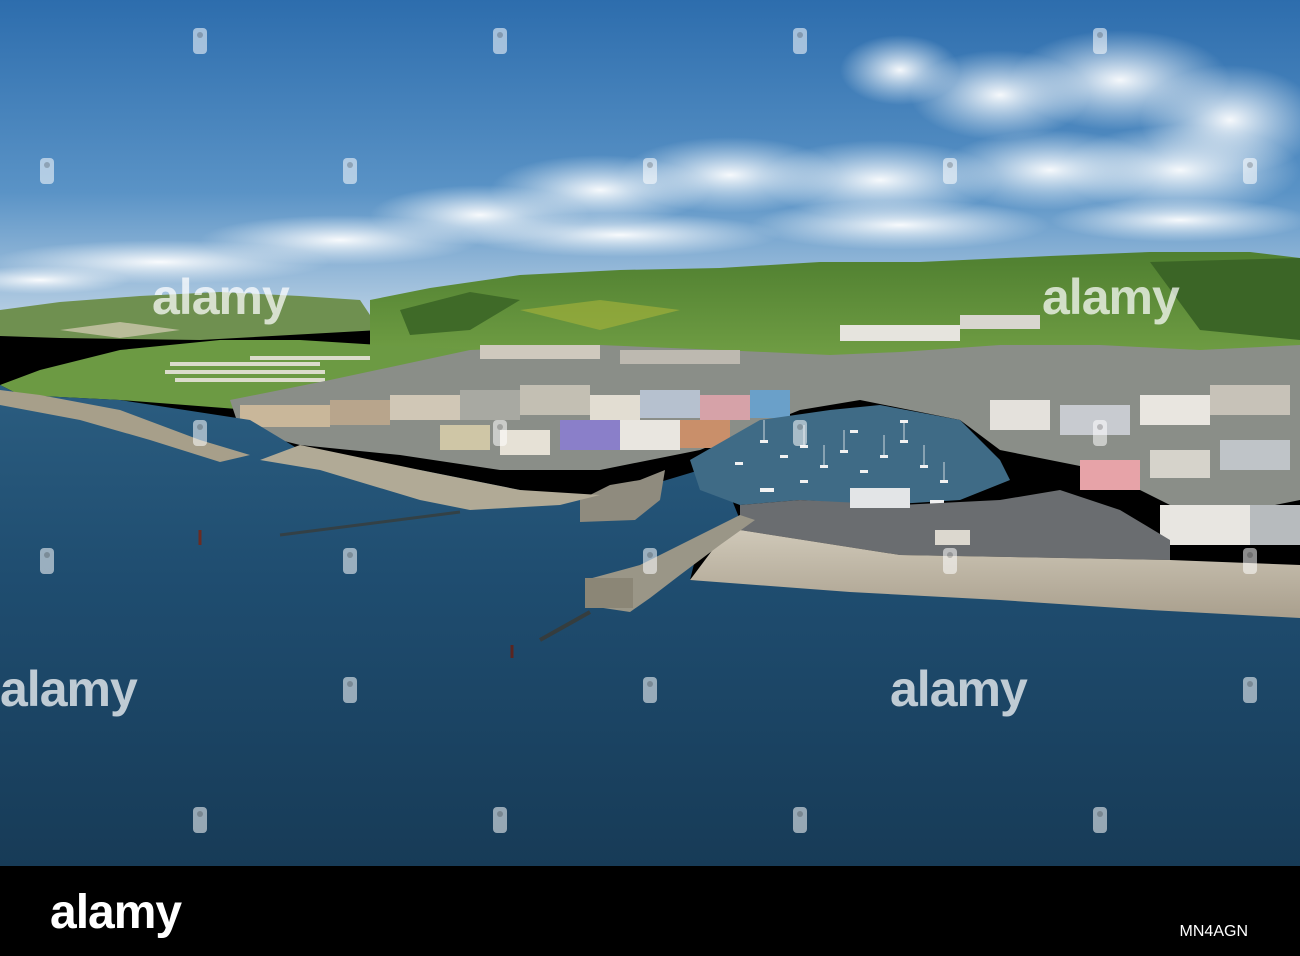 Image resolution: width=1300 pixels, height=956 pixels. Describe the element at coordinates (1213, 931) in the screenshot. I see `image-code: MN4AGN` at that location.